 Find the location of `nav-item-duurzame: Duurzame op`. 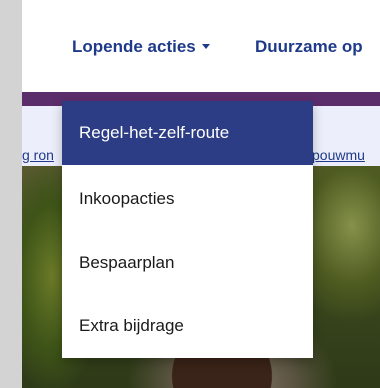

nav-item-duurzame: Duurzame op is located at coordinates (309, 47).